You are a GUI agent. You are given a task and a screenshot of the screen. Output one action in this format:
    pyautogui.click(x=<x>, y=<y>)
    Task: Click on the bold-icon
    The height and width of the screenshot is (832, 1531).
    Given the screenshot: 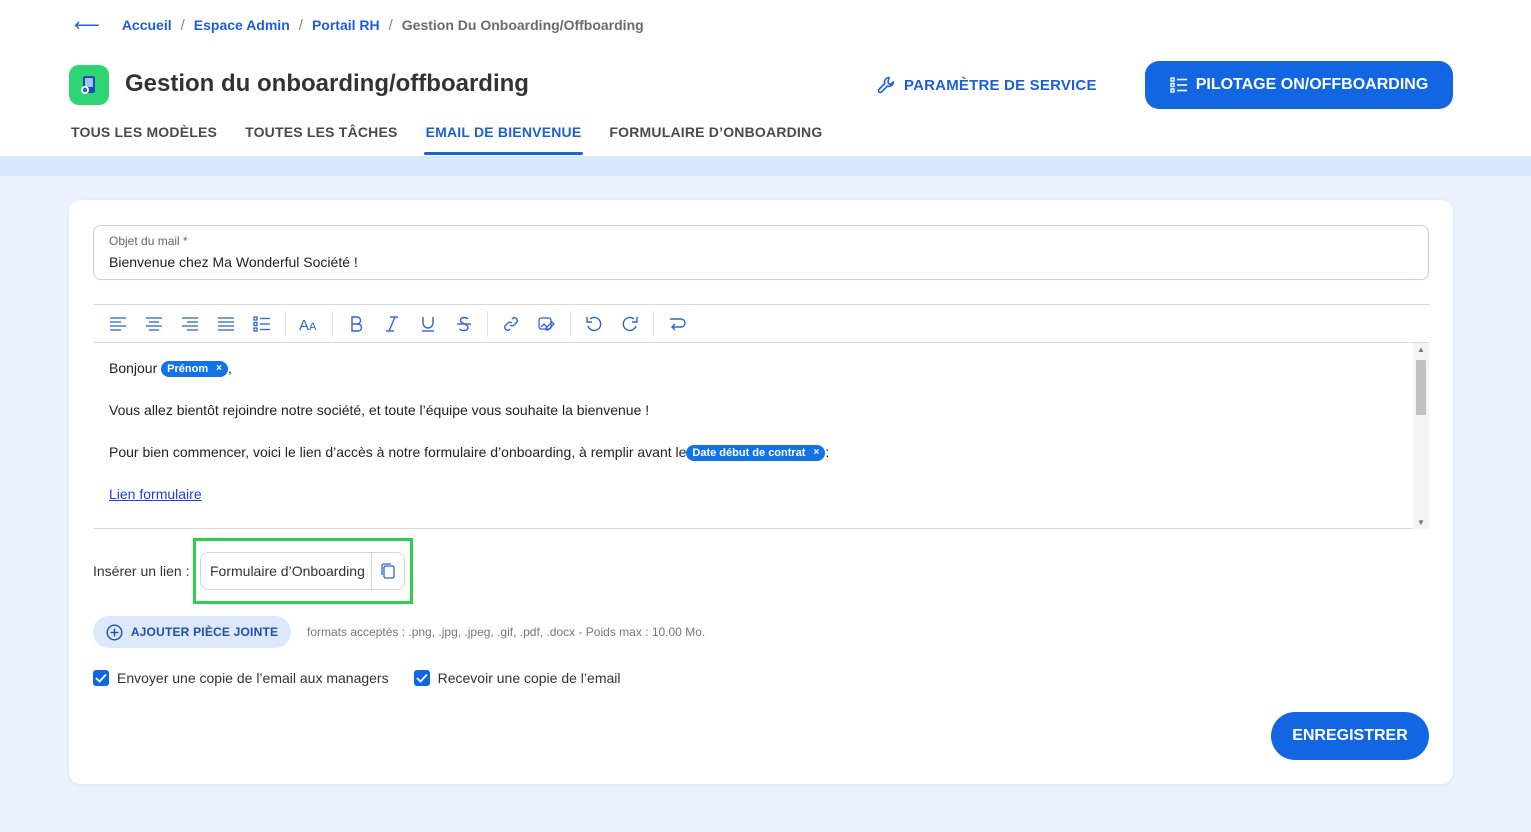 What is the action you would take?
    pyautogui.click(x=356, y=324)
    